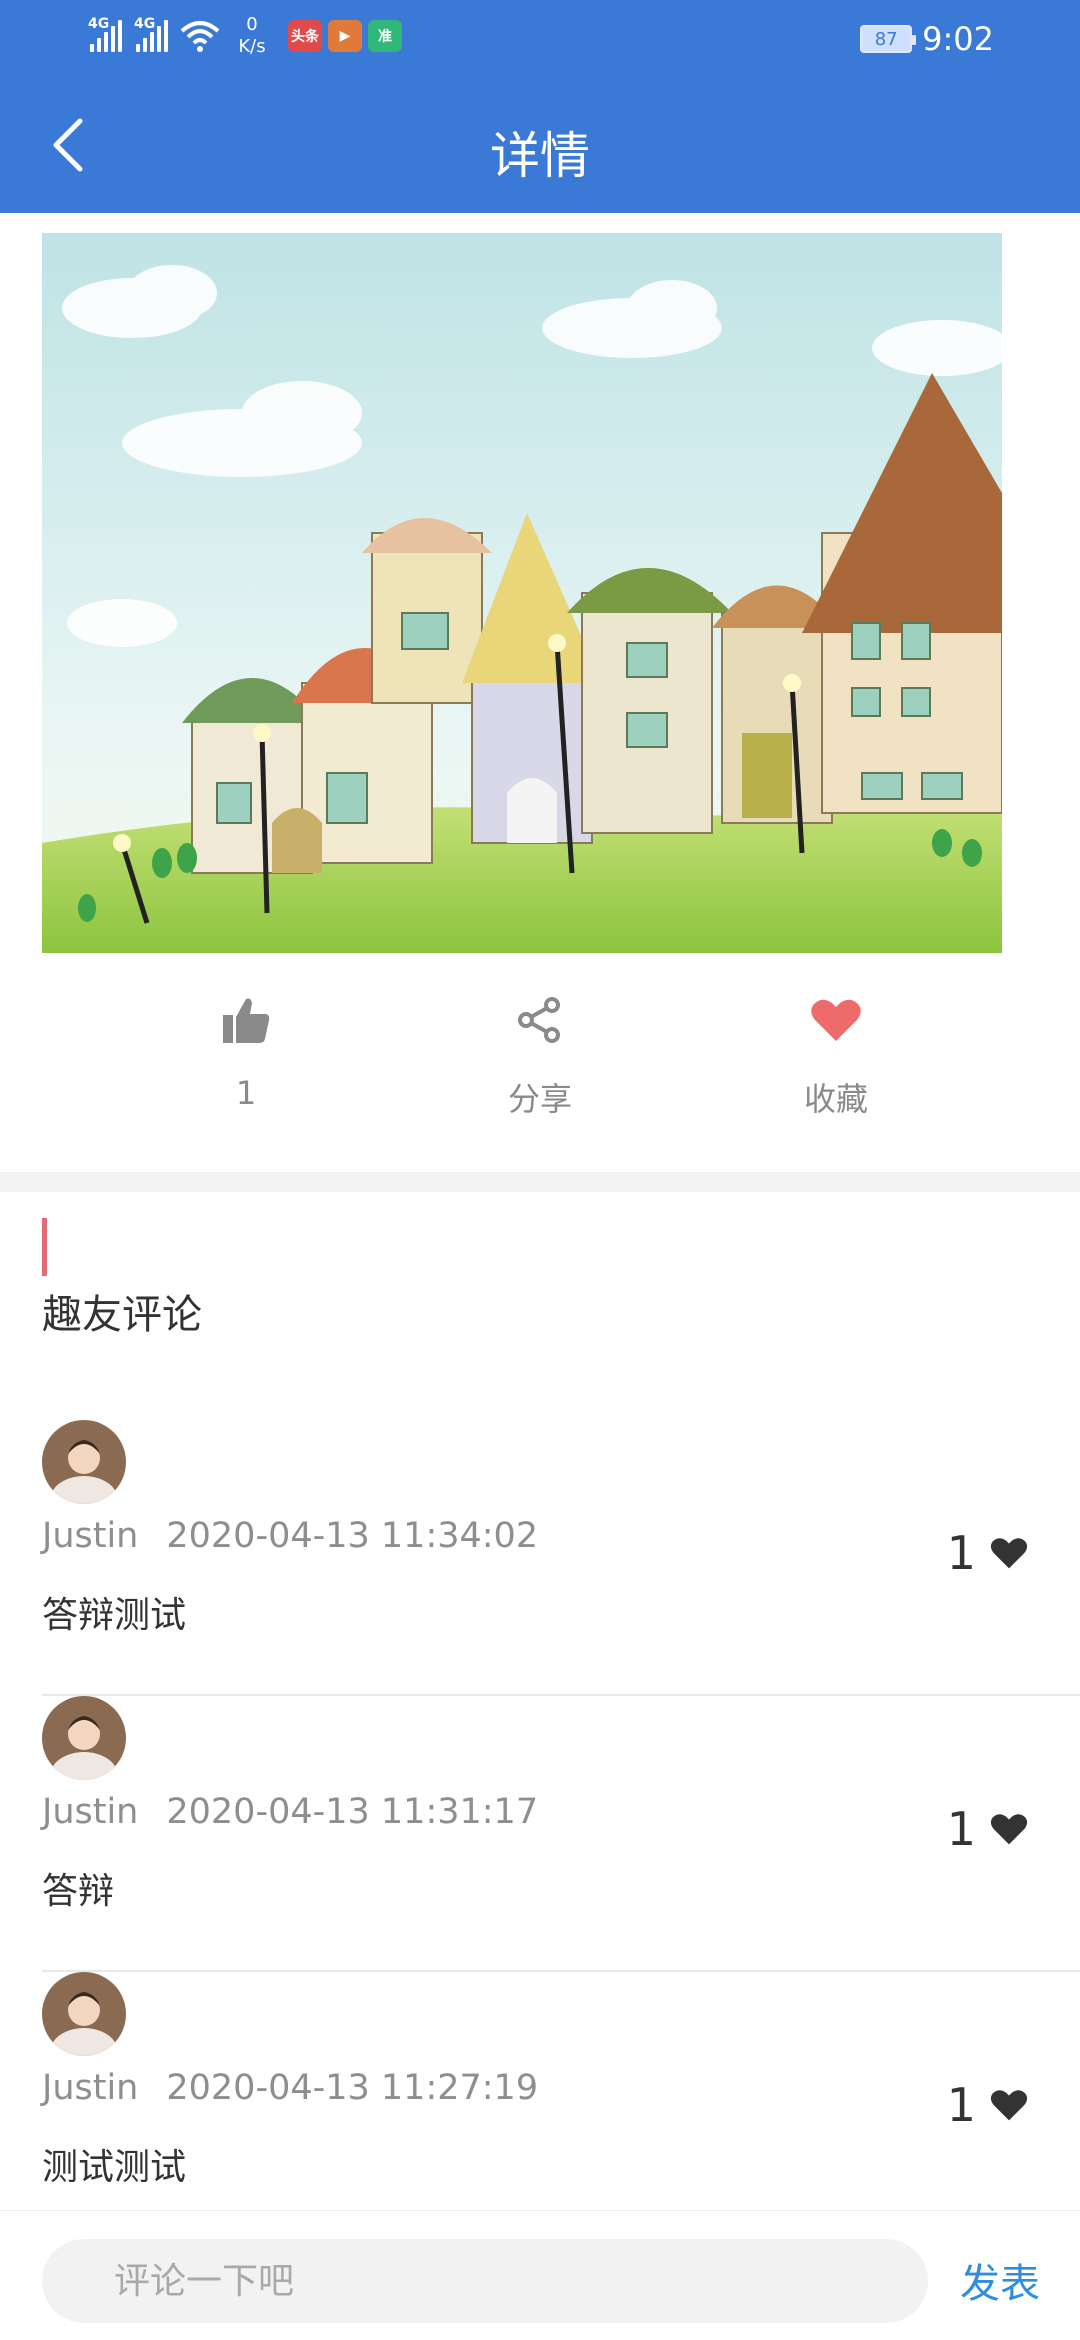 Image resolution: width=1080 pixels, height=2340 pixels. What do you see at coordinates (561, 1834) in the screenshot?
I see `comment-item: Justin 2020-04-13 11:31:17 答辩 1` at bounding box center [561, 1834].